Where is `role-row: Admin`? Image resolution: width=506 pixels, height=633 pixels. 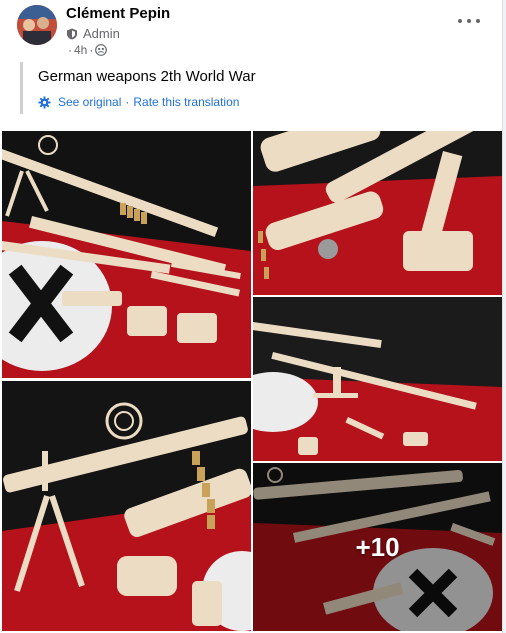 role-row: Admin is located at coordinates (93, 33).